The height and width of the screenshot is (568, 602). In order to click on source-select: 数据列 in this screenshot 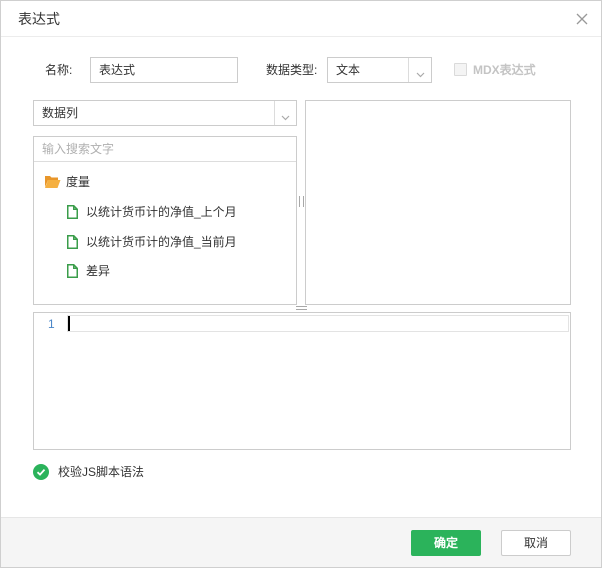, I will do `click(165, 113)`.